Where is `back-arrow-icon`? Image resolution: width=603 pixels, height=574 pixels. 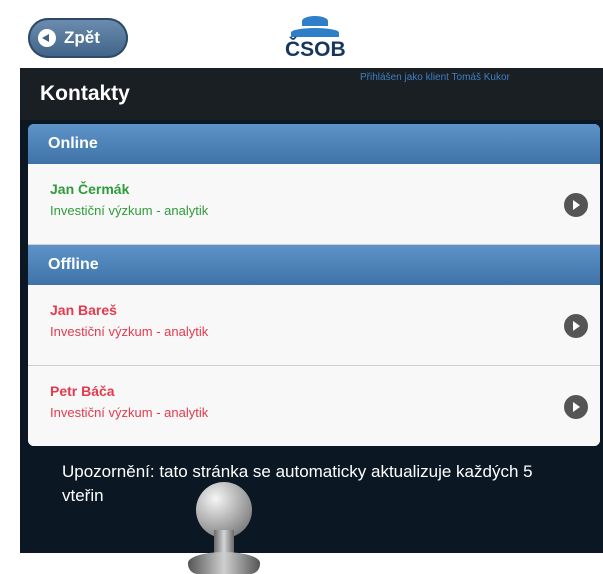 back-arrow-icon is located at coordinates (47, 38).